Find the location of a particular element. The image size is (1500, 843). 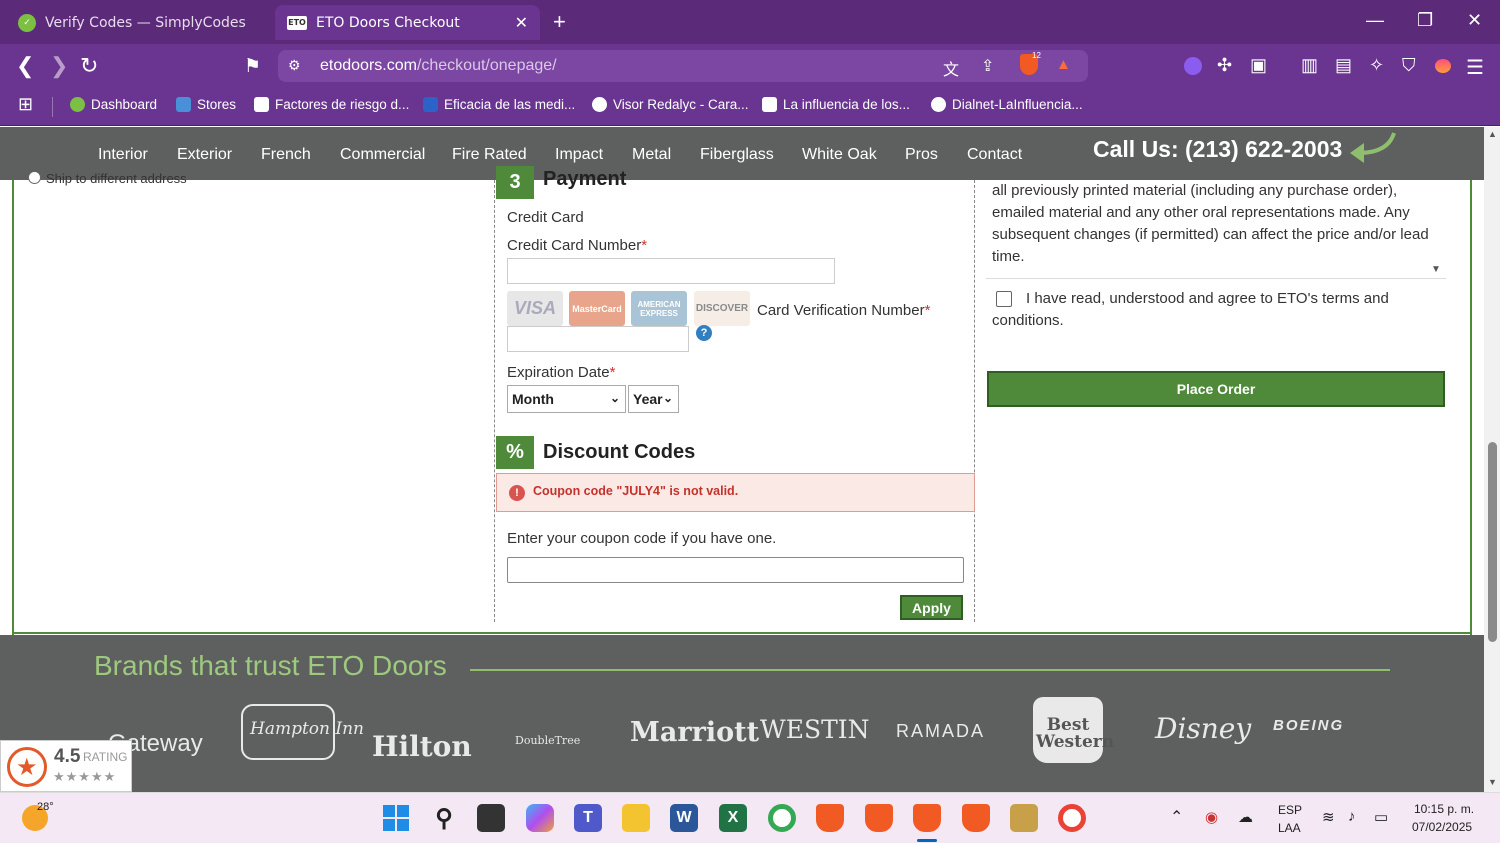

exp-year-select: Year ⌄ is located at coordinates (653, 399).